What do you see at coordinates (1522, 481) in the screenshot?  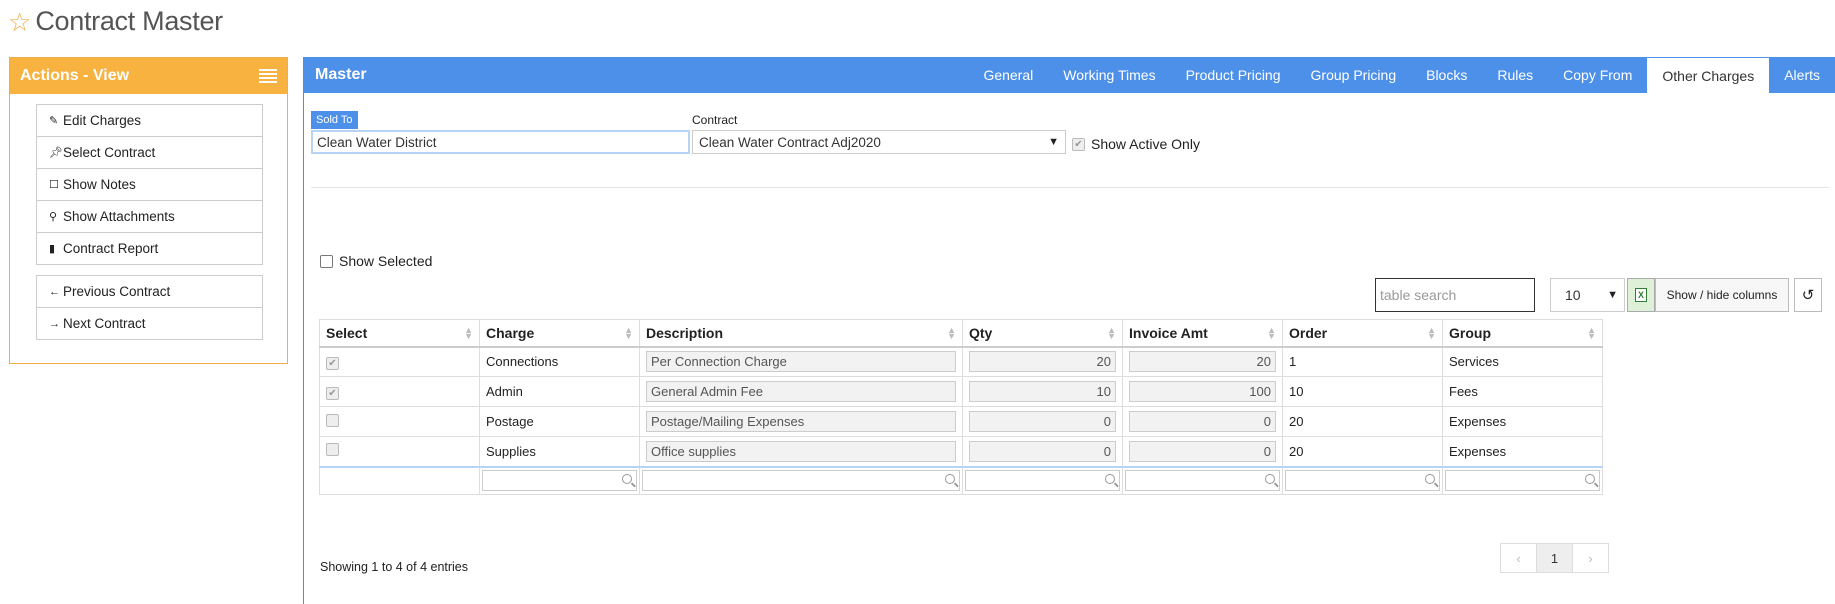 I see `group-filter-input` at bounding box center [1522, 481].